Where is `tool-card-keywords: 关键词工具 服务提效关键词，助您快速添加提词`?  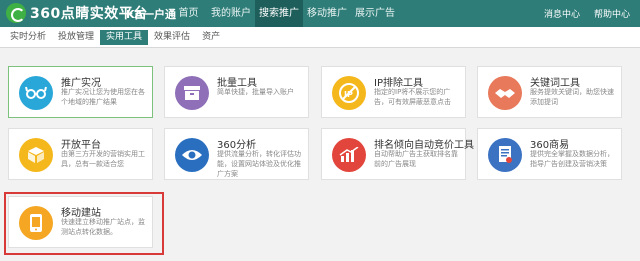 tool-card-keywords: 关键词工具 服务提效关键词，助您快速添加提词 is located at coordinates (549, 92).